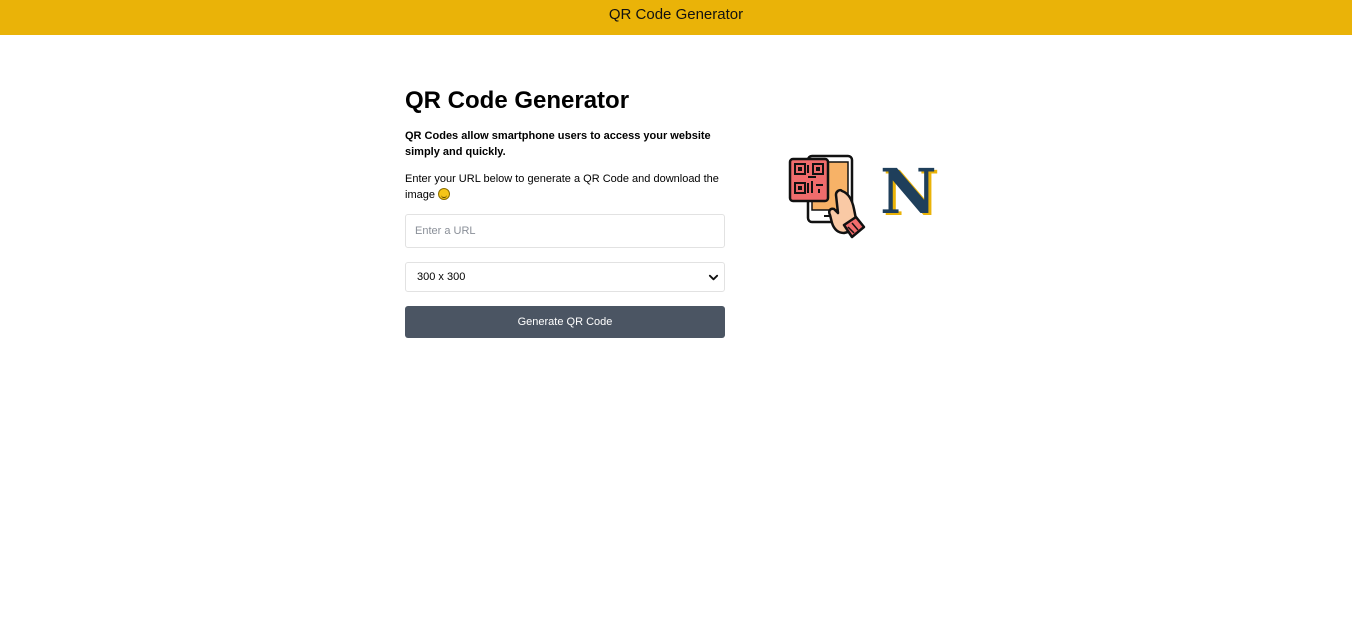  What do you see at coordinates (441, 277) in the screenshot?
I see `size-select-value: 300 x 300` at bounding box center [441, 277].